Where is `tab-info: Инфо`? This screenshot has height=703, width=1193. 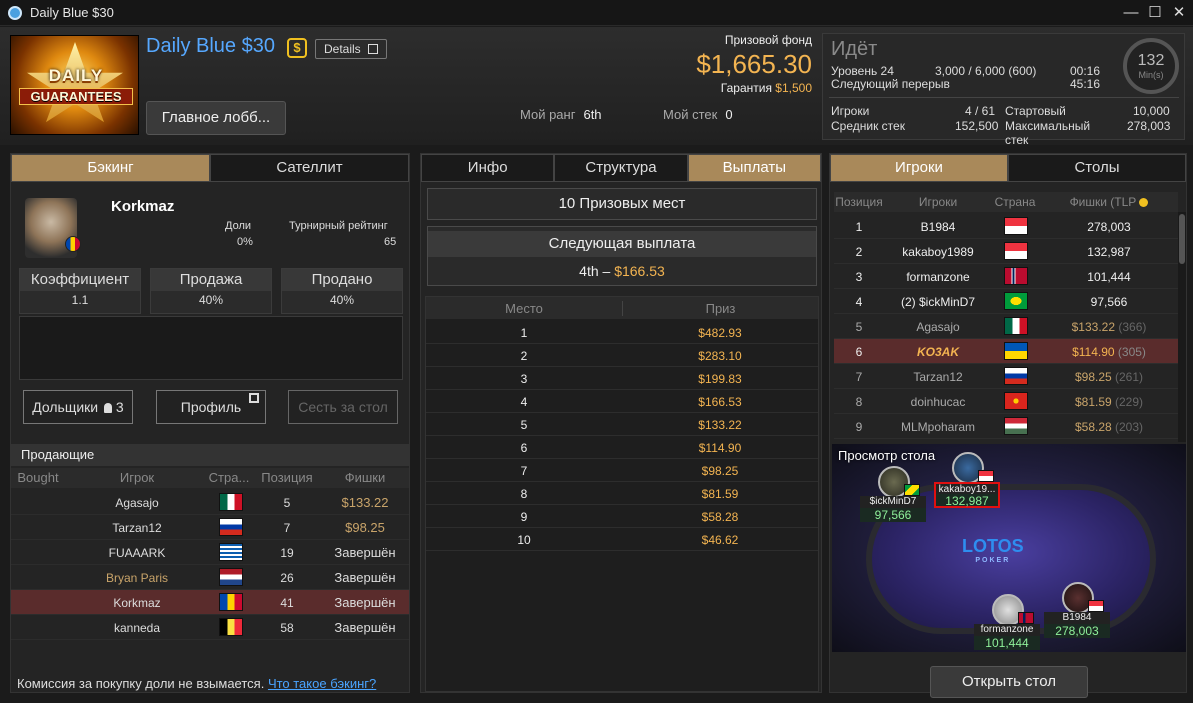
tab-info: Инфо is located at coordinates (488, 168).